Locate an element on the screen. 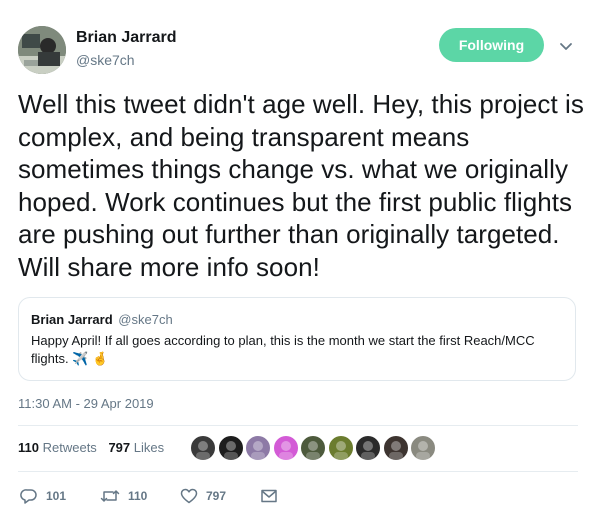 The height and width of the screenshot is (513, 606). author-display-name: Brian Jarrard is located at coordinates (126, 38).